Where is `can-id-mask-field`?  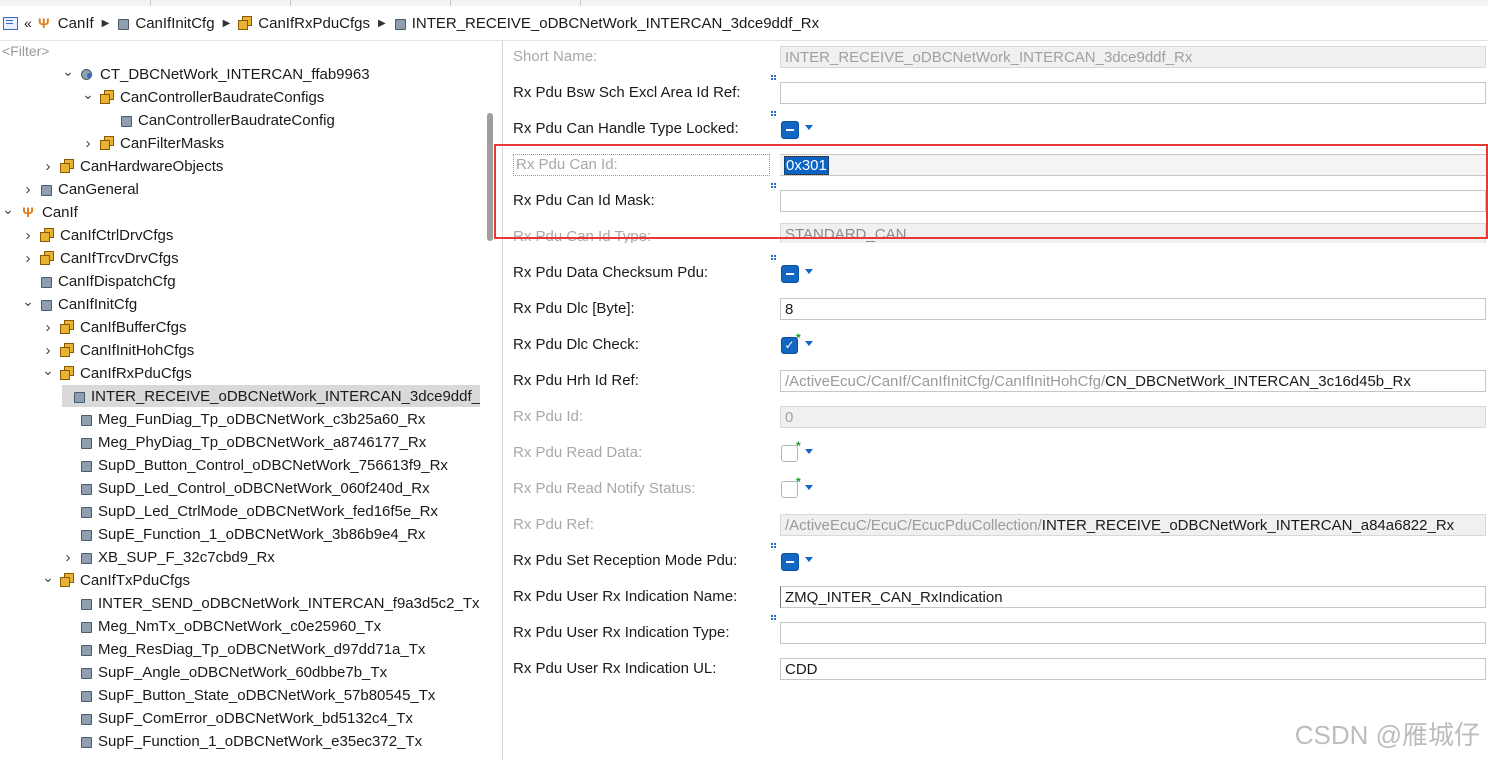
can-id-mask-field is located at coordinates (1133, 201).